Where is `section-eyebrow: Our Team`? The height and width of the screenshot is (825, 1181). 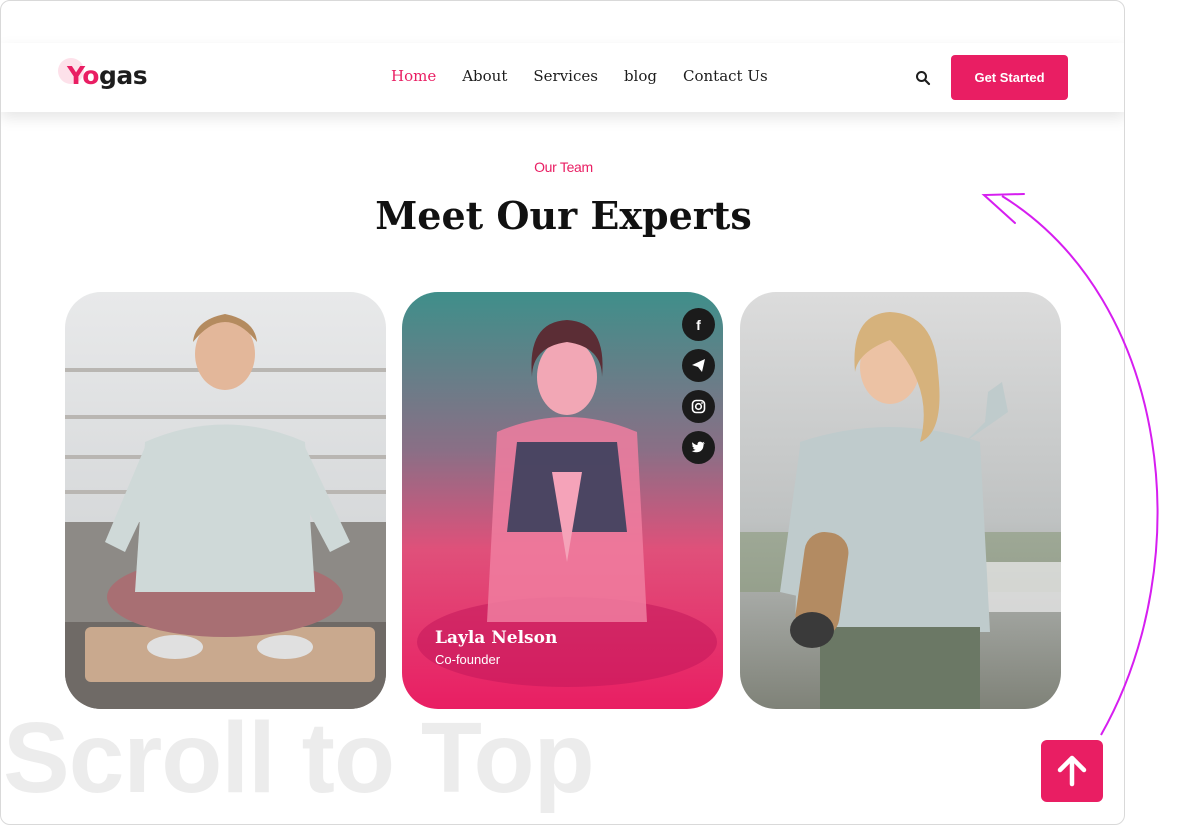 section-eyebrow: Our Team is located at coordinates (563, 167).